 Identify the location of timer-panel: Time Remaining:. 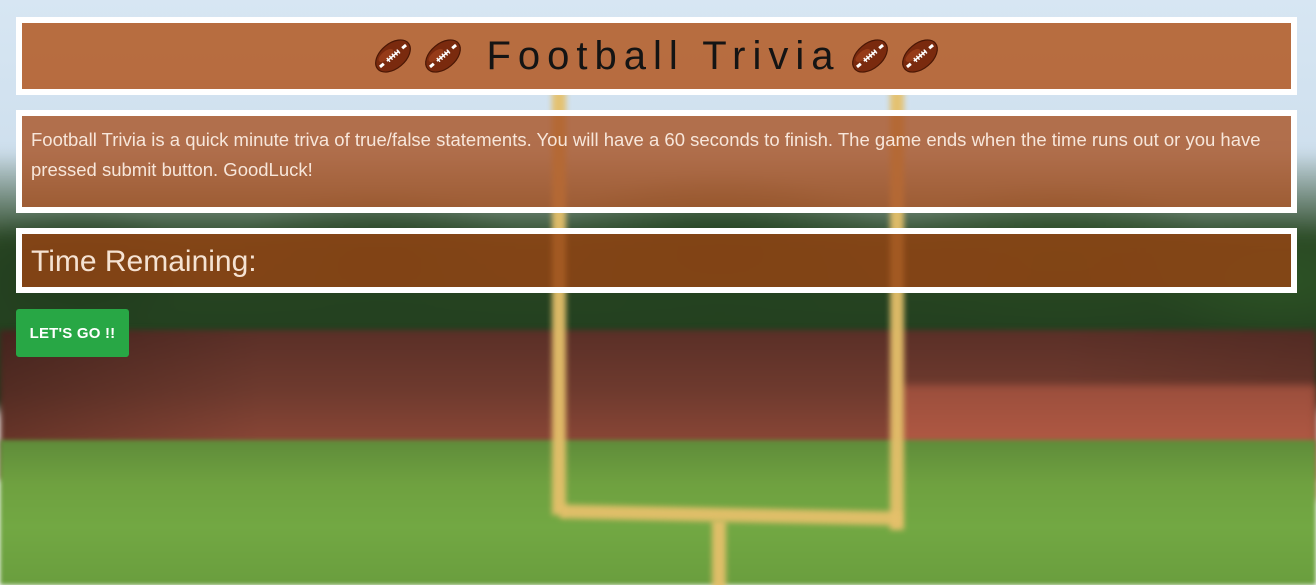
(656, 260).